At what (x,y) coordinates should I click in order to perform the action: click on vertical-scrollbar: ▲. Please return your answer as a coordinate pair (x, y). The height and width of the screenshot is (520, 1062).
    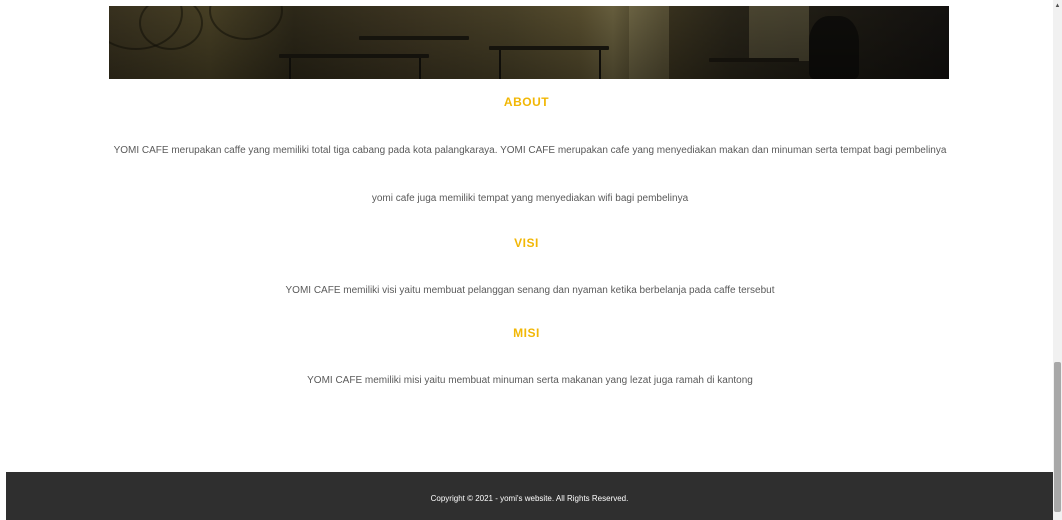
    Looking at the image, I should click on (1057, 260).